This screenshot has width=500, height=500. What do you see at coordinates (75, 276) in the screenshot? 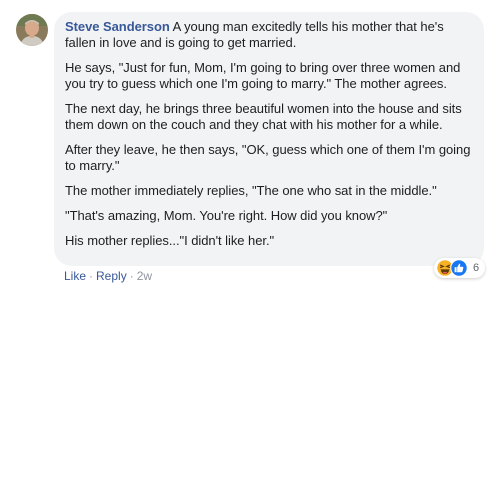
I see `like-link: Like` at bounding box center [75, 276].